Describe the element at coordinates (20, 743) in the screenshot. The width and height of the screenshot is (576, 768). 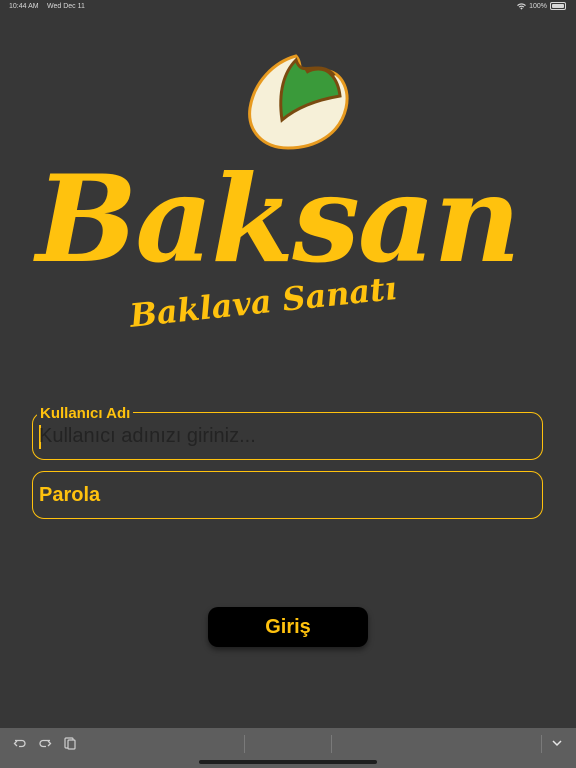
I see `undo-icon` at that location.